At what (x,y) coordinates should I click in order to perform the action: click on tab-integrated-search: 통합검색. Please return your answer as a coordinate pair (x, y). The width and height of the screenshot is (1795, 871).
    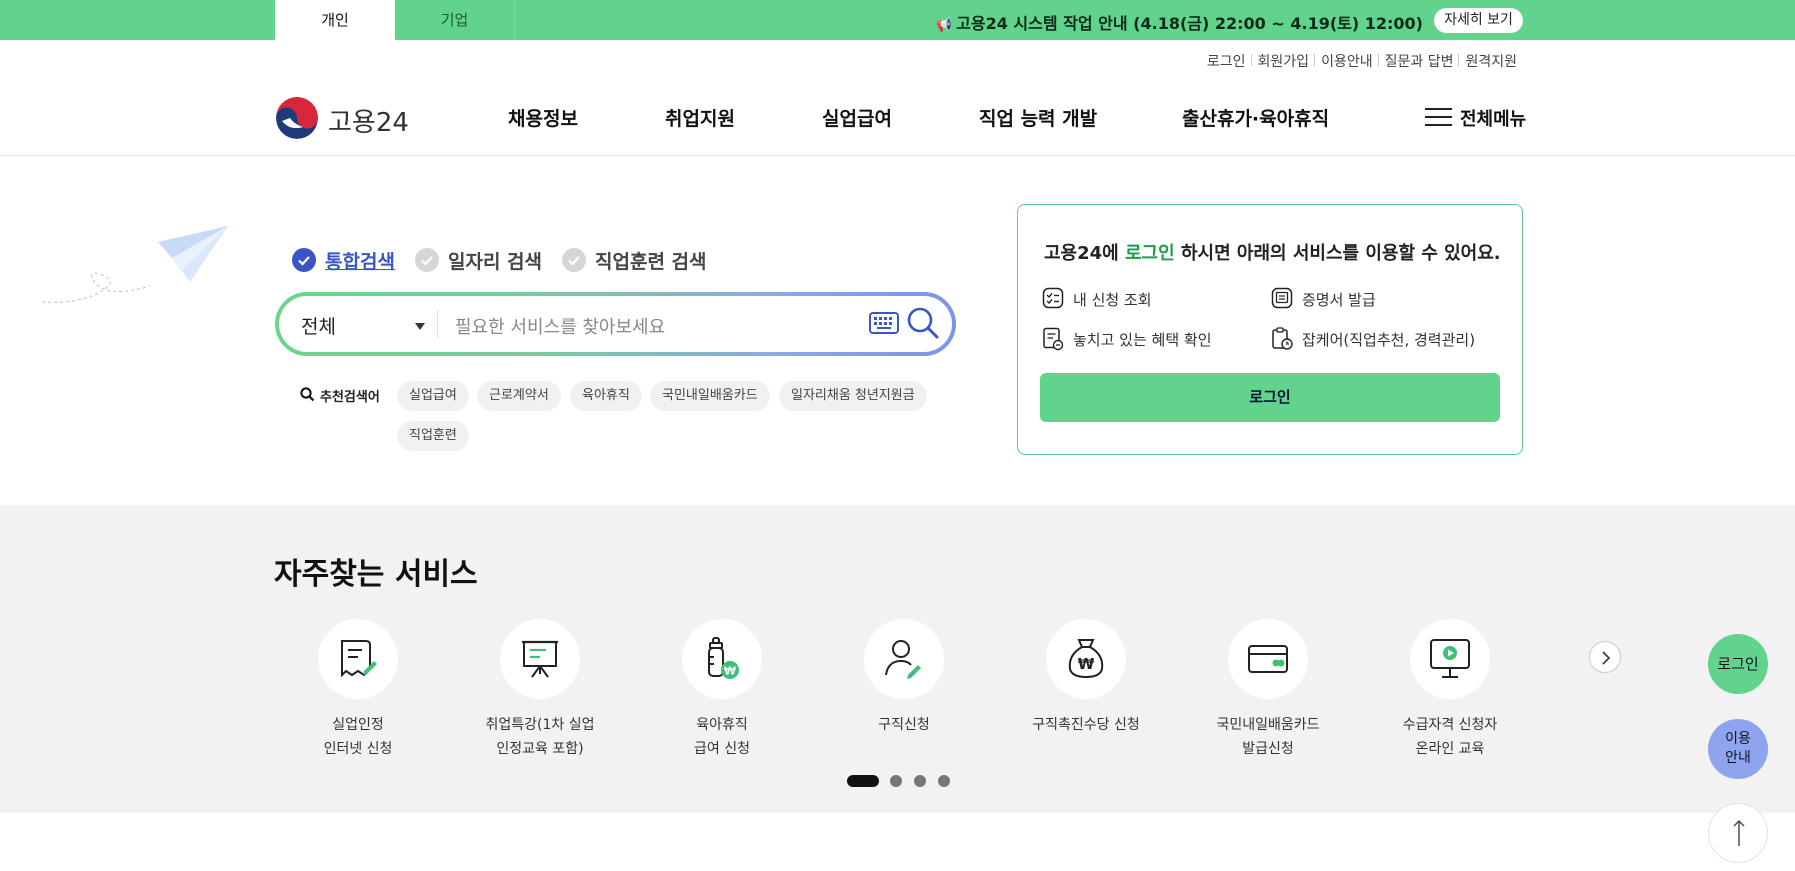
    Looking at the image, I should click on (360, 260).